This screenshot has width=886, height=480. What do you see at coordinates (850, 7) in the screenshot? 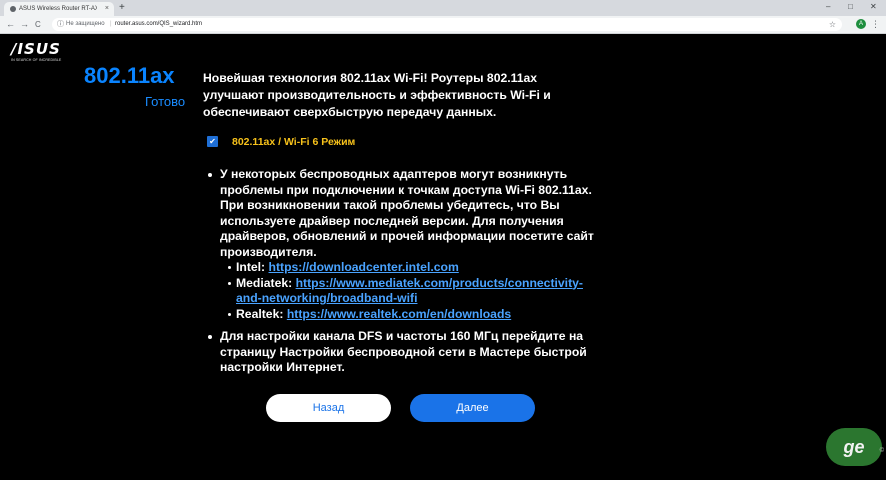
I see `maximize-button: □` at bounding box center [850, 7].